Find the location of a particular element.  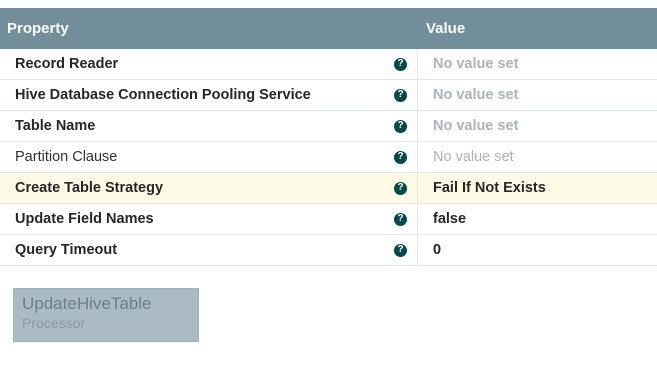

property-value: 0 is located at coordinates (429, 250).